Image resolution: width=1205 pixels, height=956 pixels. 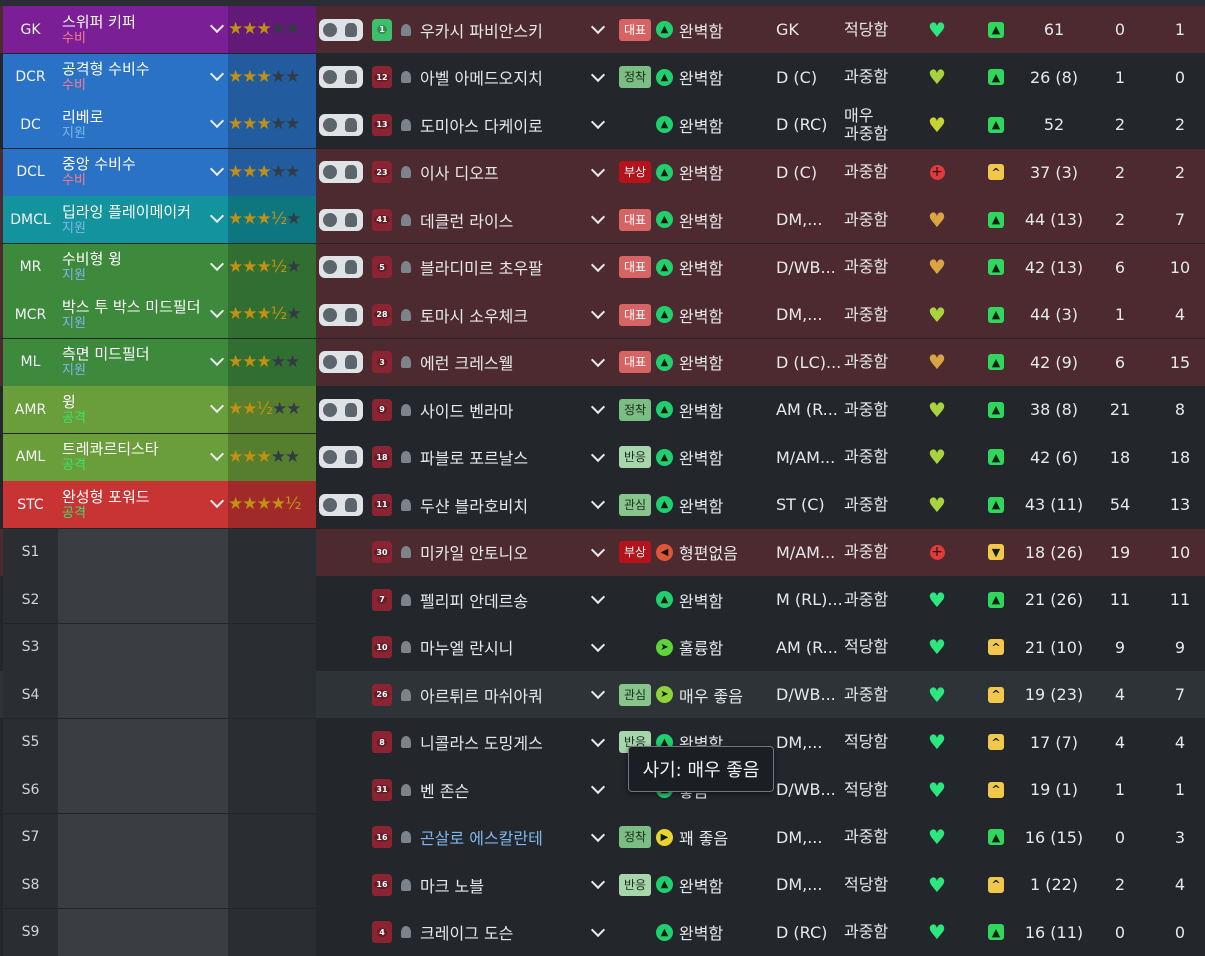 I want to click on player-name: 벤 존슨, so click(x=506, y=789).